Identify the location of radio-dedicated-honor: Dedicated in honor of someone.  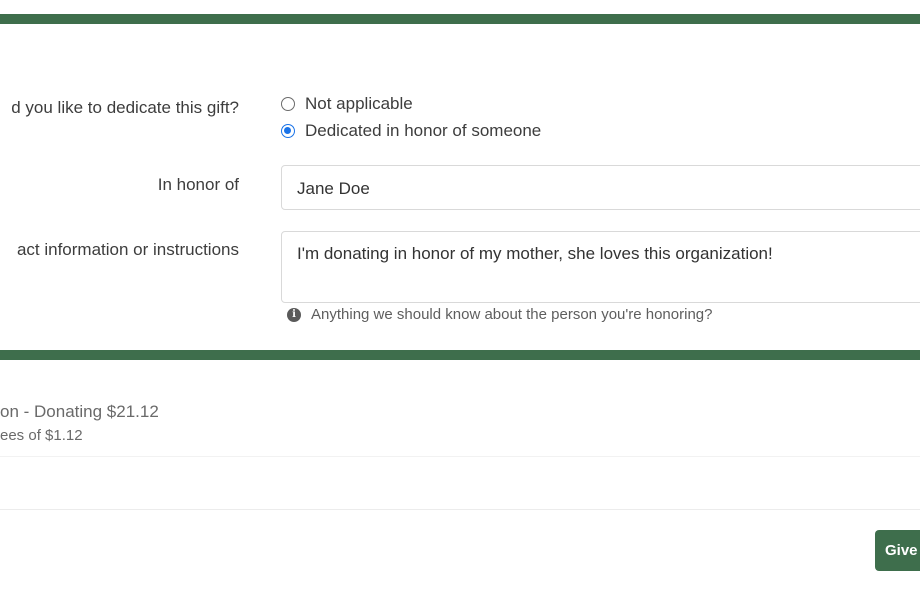
(411, 131).